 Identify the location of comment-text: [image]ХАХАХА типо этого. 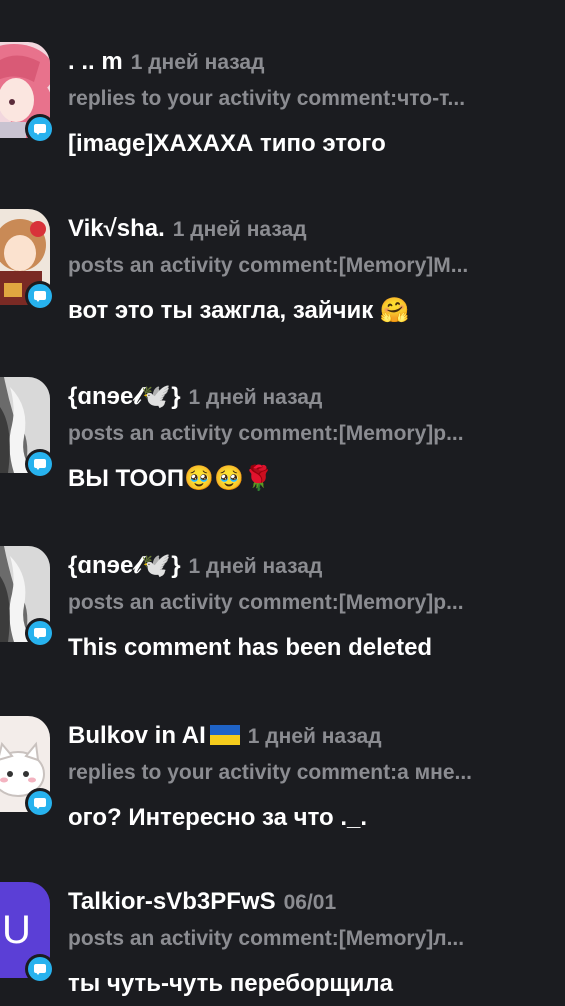
(313, 144).